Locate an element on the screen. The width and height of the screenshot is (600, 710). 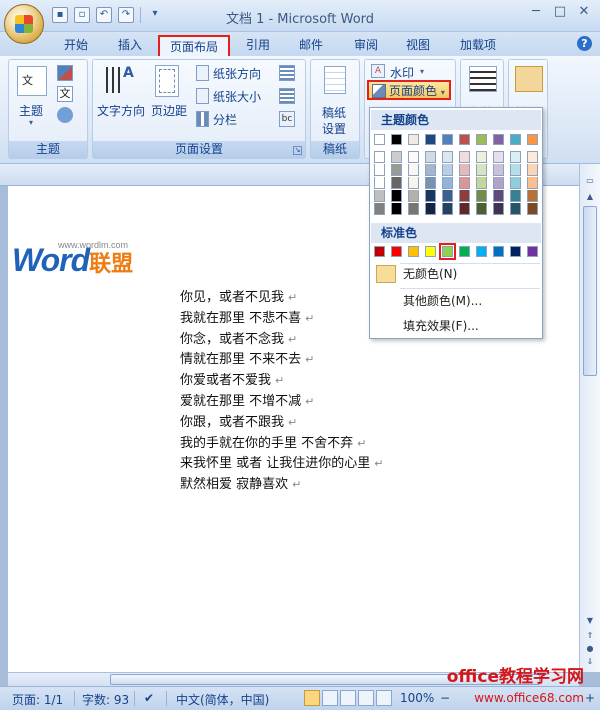
document-line: 我的手就在你的手里 不舍不弃 ↵ is located at coordinates (273, 441).